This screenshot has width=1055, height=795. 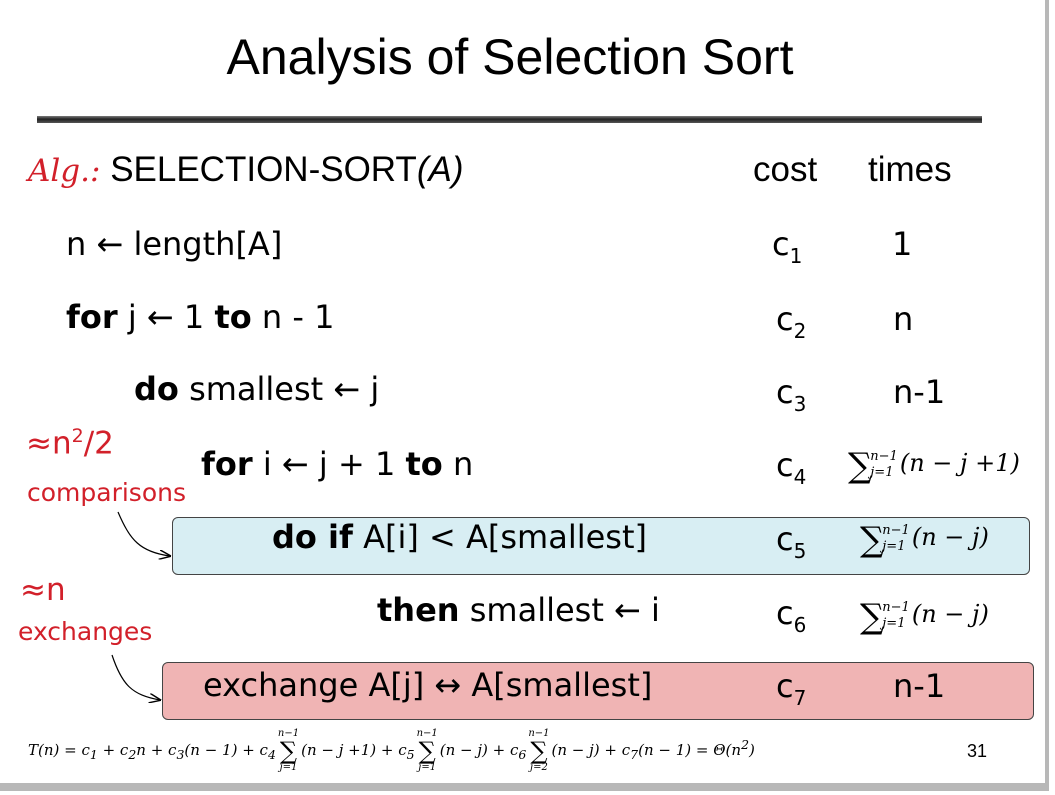 What do you see at coordinates (977, 751) in the screenshot?
I see `page-number: 31` at bounding box center [977, 751].